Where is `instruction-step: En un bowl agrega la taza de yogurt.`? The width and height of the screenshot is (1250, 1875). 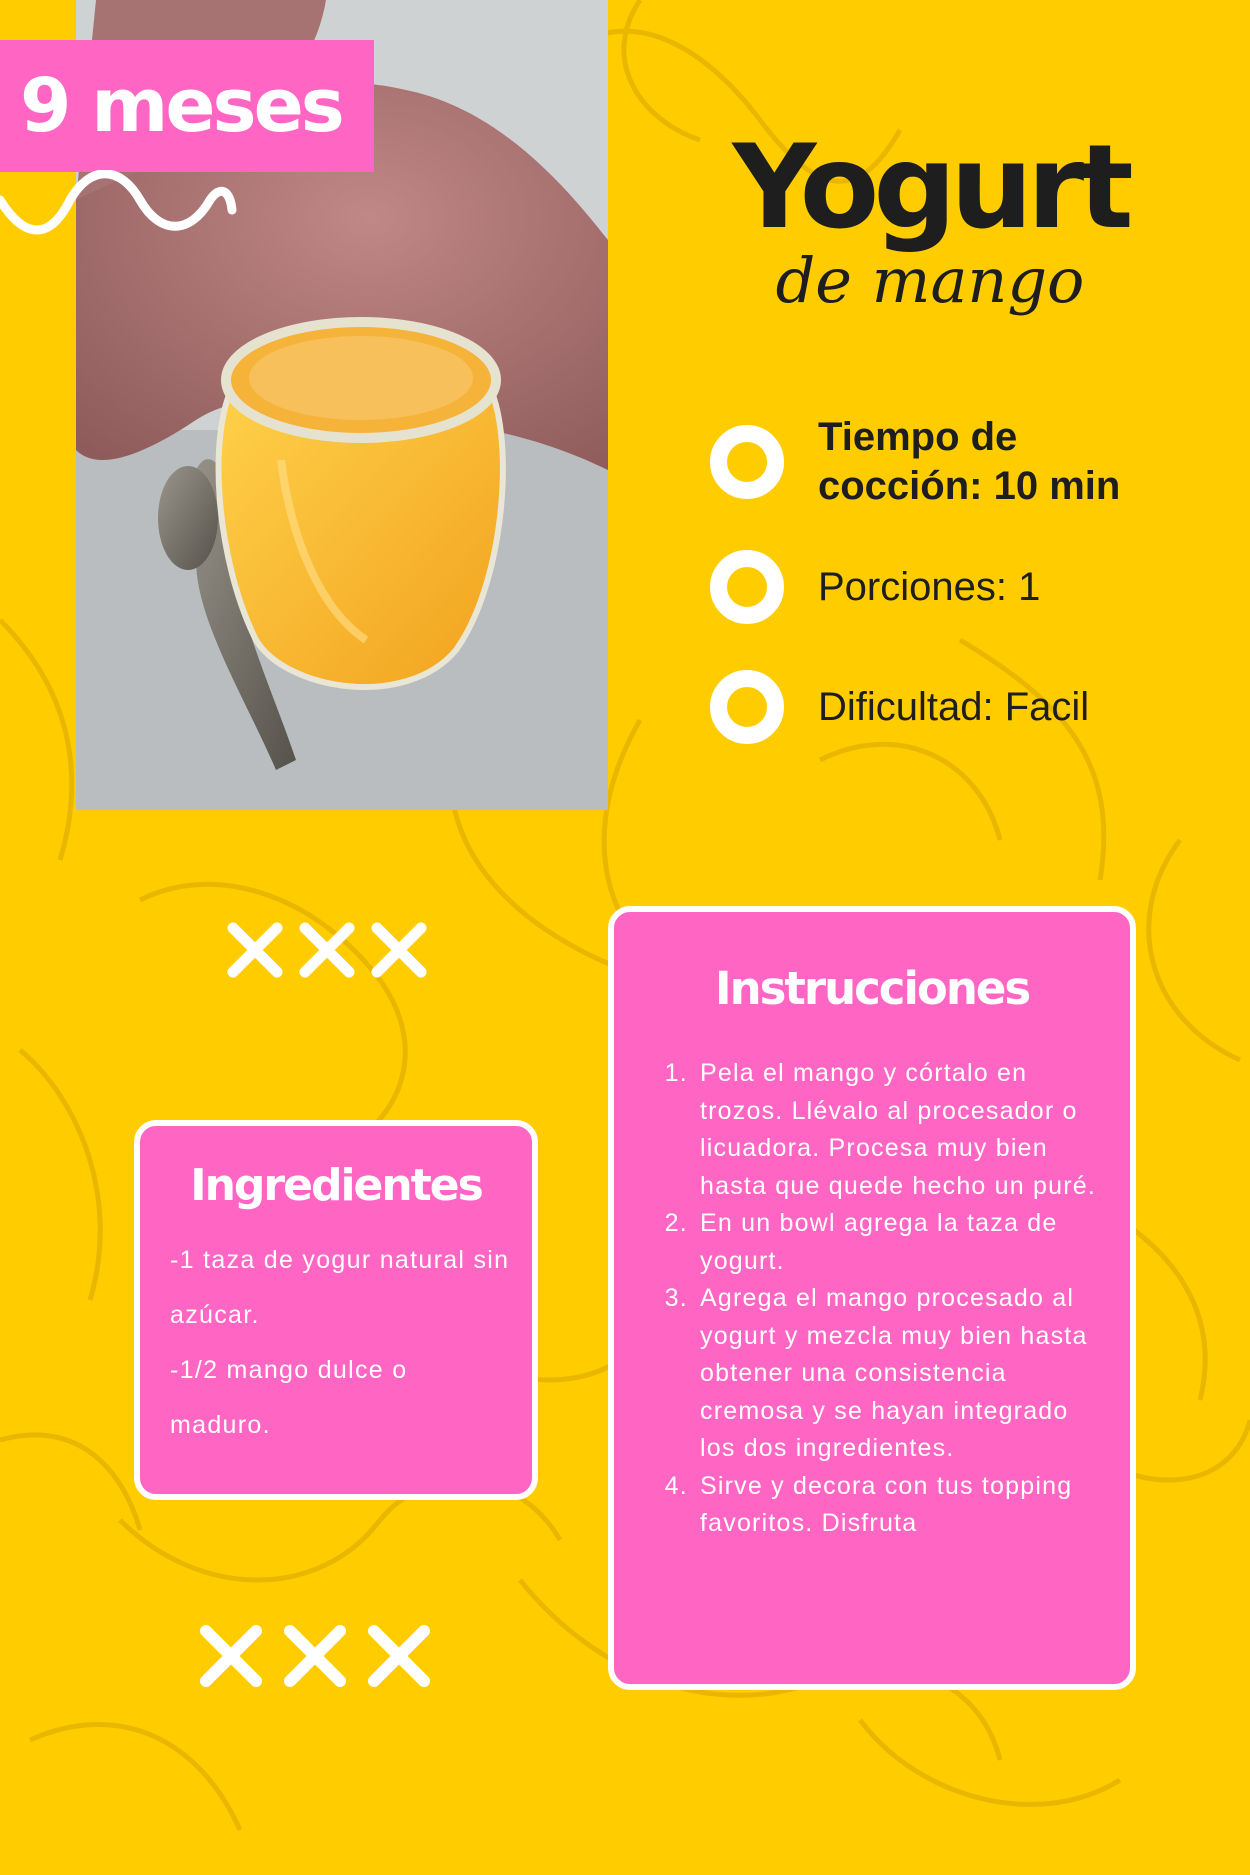 instruction-step: En un bowl agrega la taza de yogurt. is located at coordinates (898, 1242).